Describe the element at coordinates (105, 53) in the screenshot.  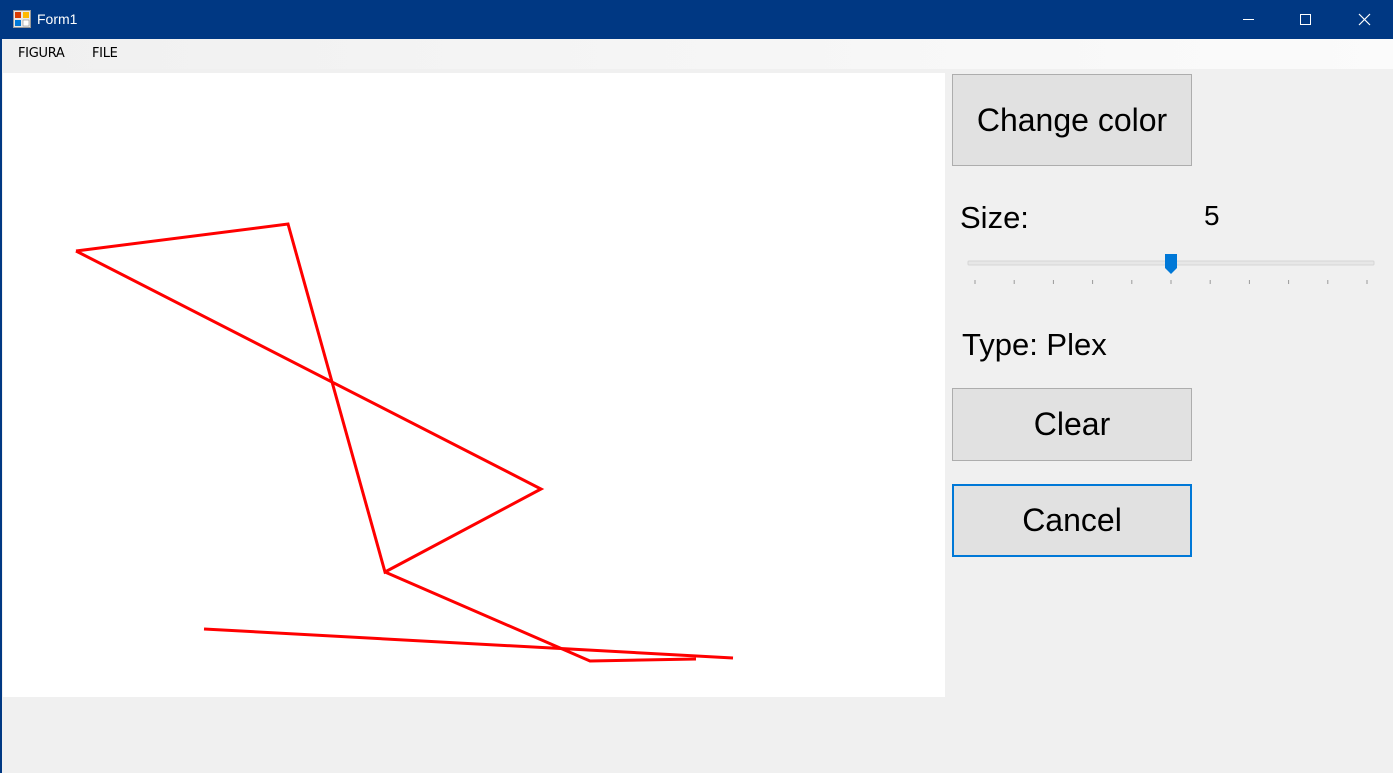
I see `menu-item-file: FILE` at that location.